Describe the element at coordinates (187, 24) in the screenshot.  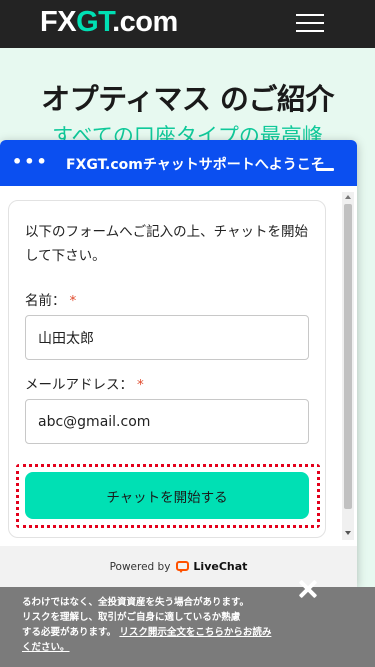
I see `site-header: FXGT.com` at that location.